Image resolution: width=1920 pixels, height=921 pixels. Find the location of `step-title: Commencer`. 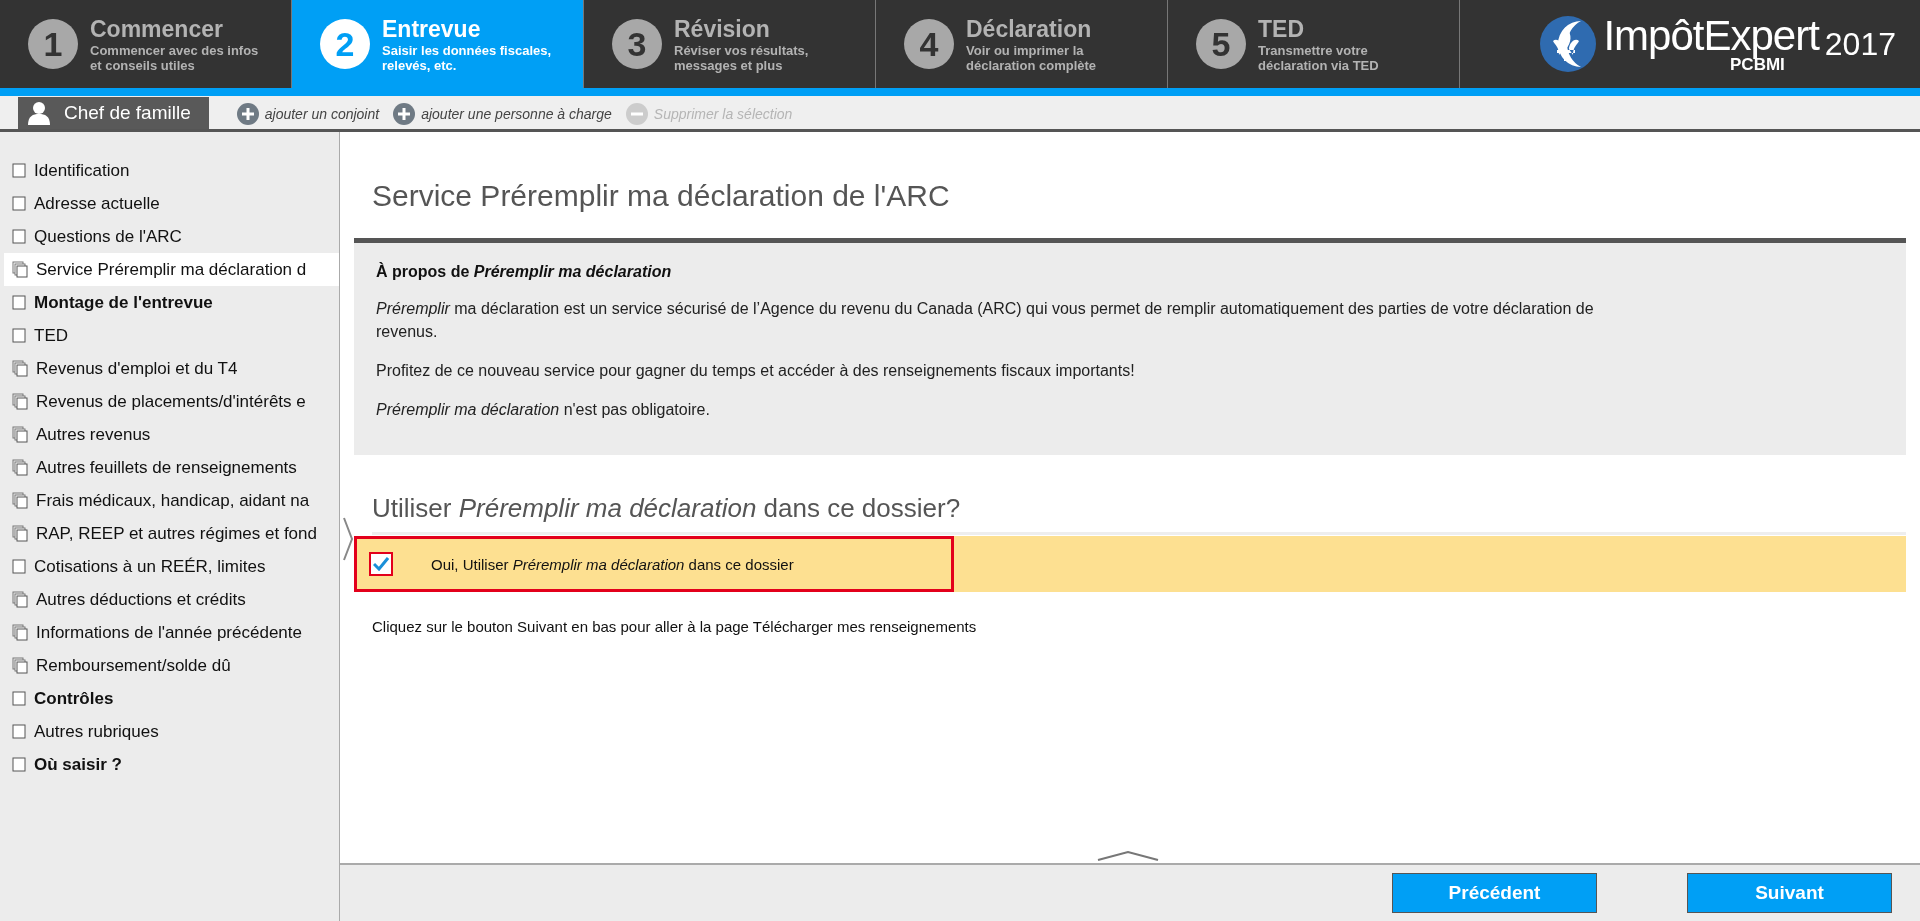

step-title: Commencer is located at coordinates (157, 29).